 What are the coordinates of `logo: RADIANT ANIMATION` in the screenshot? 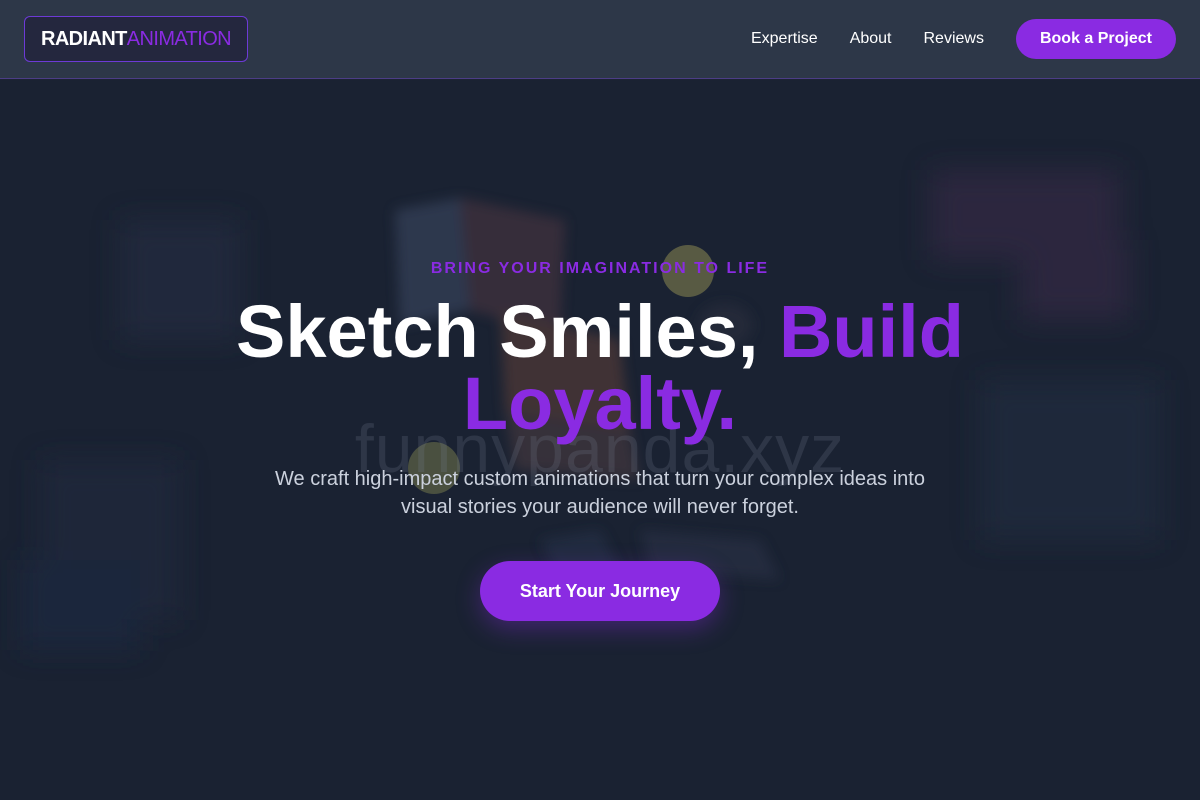 It's located at (136, 39).